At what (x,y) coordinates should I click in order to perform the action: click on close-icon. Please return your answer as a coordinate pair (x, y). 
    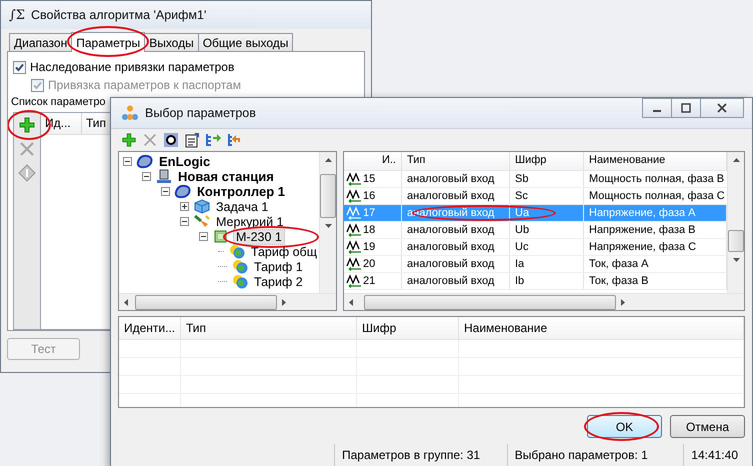
    Looking at the image, I should click on (722, 108).